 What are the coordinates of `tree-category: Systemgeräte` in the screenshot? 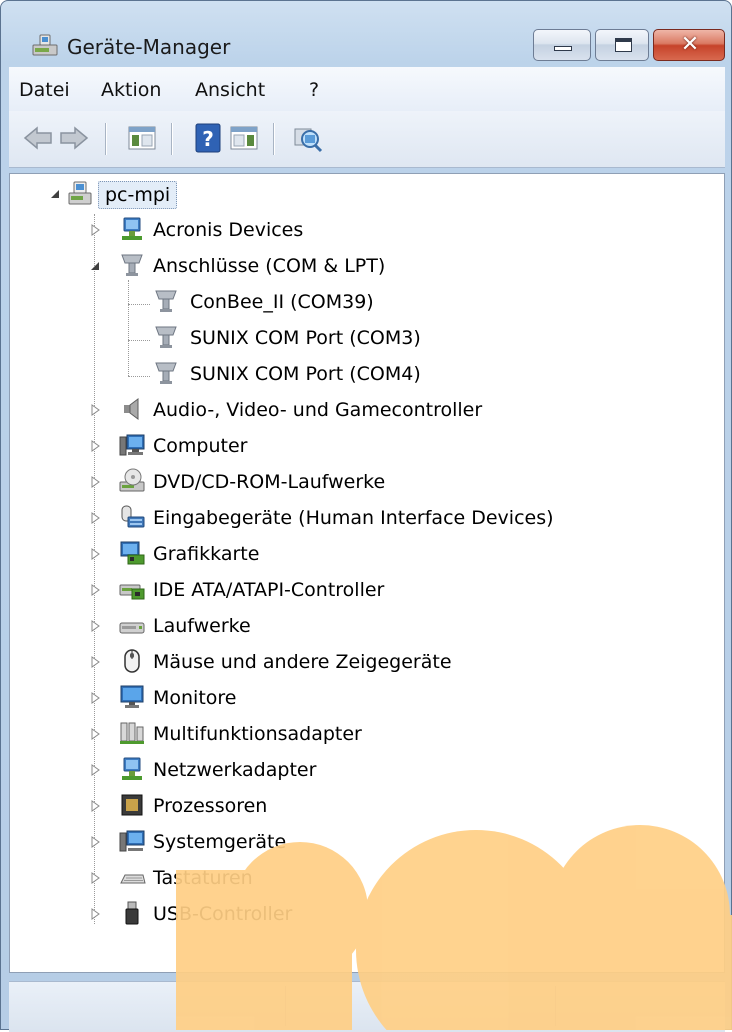 It's located at (360, 843).